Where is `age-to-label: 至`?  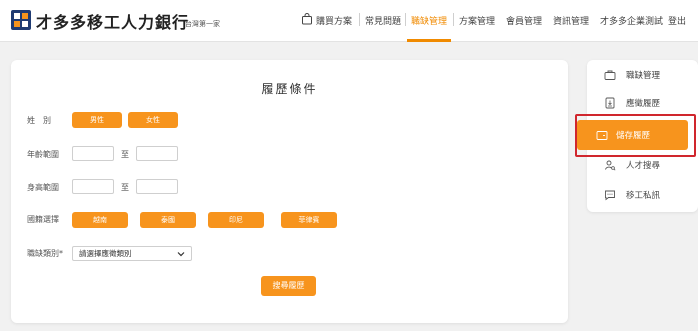
age-to-label: 至 is located at coordinates (125, 154).